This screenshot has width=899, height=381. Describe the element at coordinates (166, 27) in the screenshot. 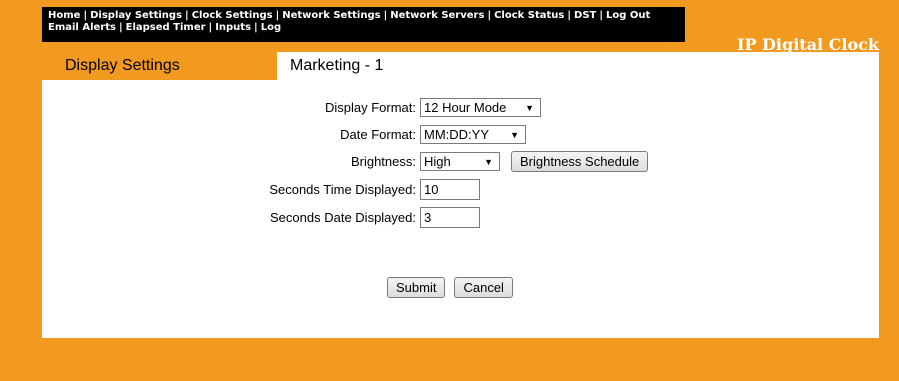

I see `nav-link-elapsed-timer: Elapsed Timer` at that location.